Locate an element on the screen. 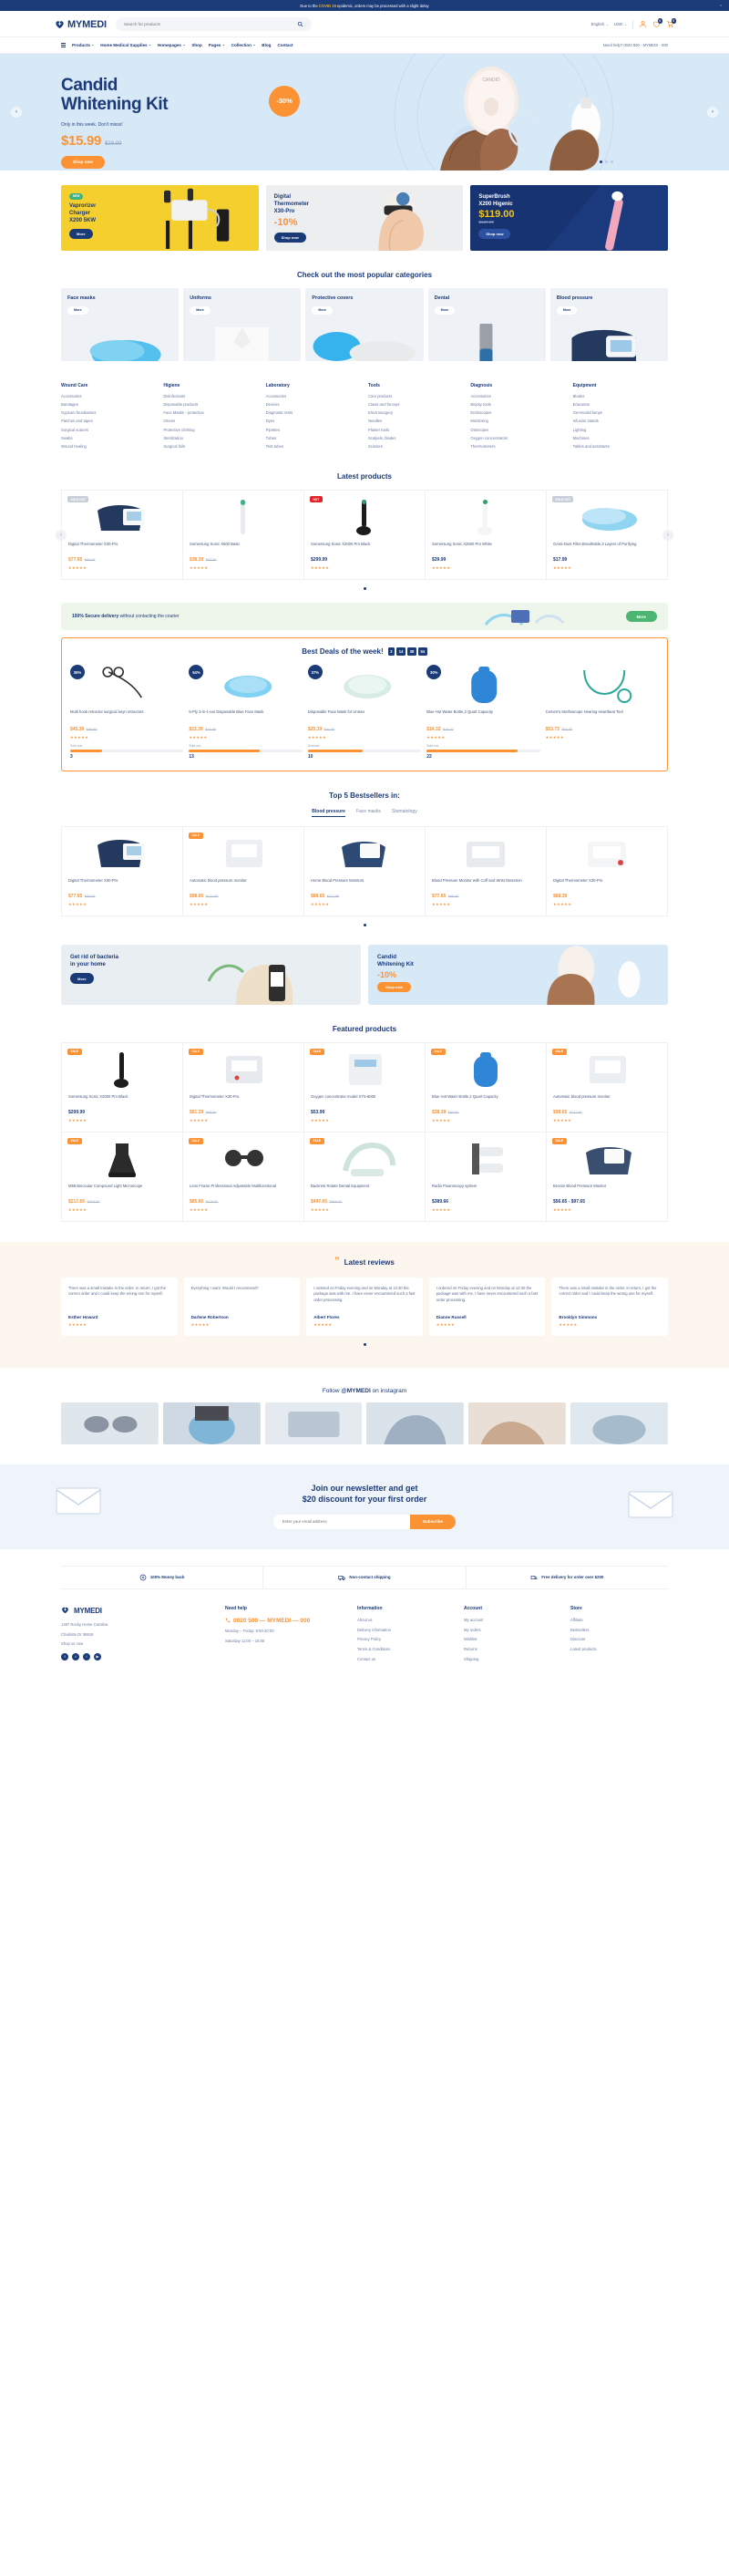 The width and height of the screenshot is (729, 2576). nav-item-products: Products ⌄ is located at coordinates (83, 45).